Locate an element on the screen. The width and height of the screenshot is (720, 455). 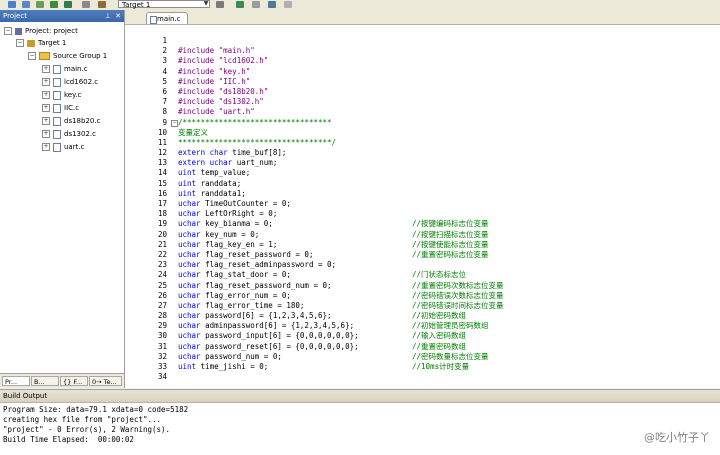
line-number: 9 is located at coordinates (164, 122).